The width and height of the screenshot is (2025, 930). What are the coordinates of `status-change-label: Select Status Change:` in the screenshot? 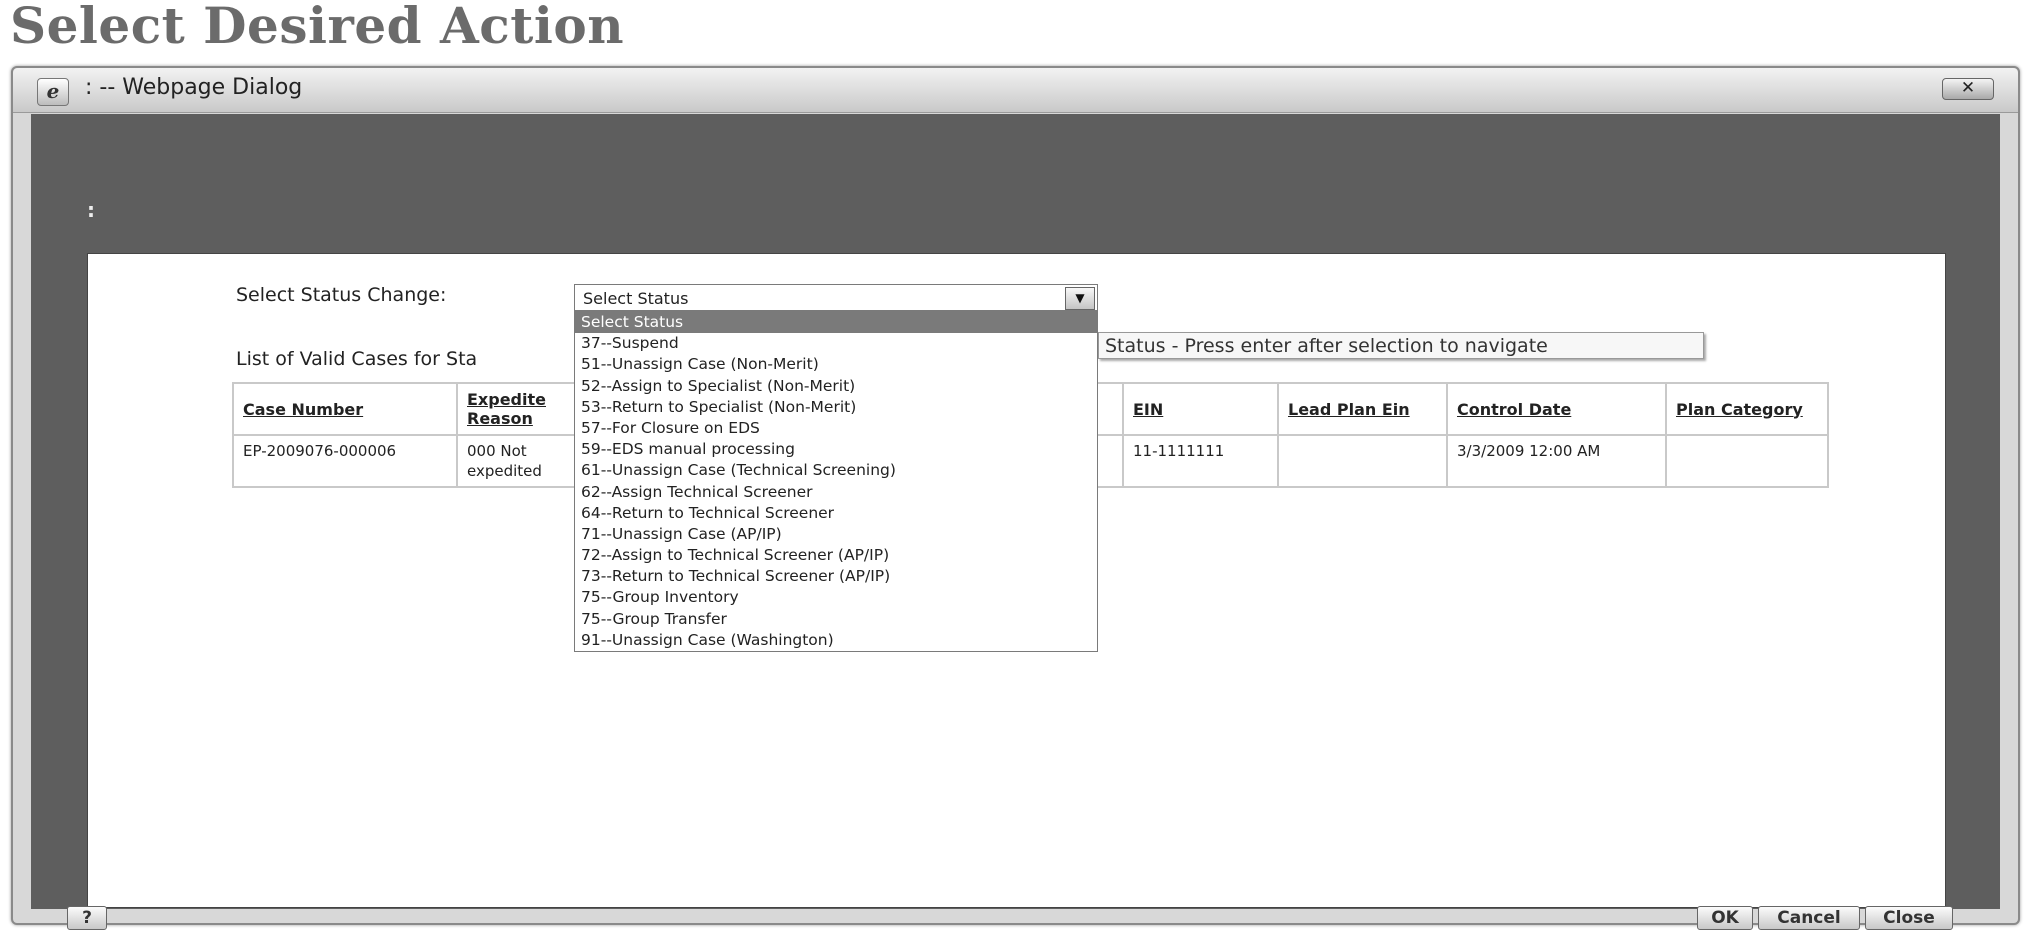 It's located at (341, 295).